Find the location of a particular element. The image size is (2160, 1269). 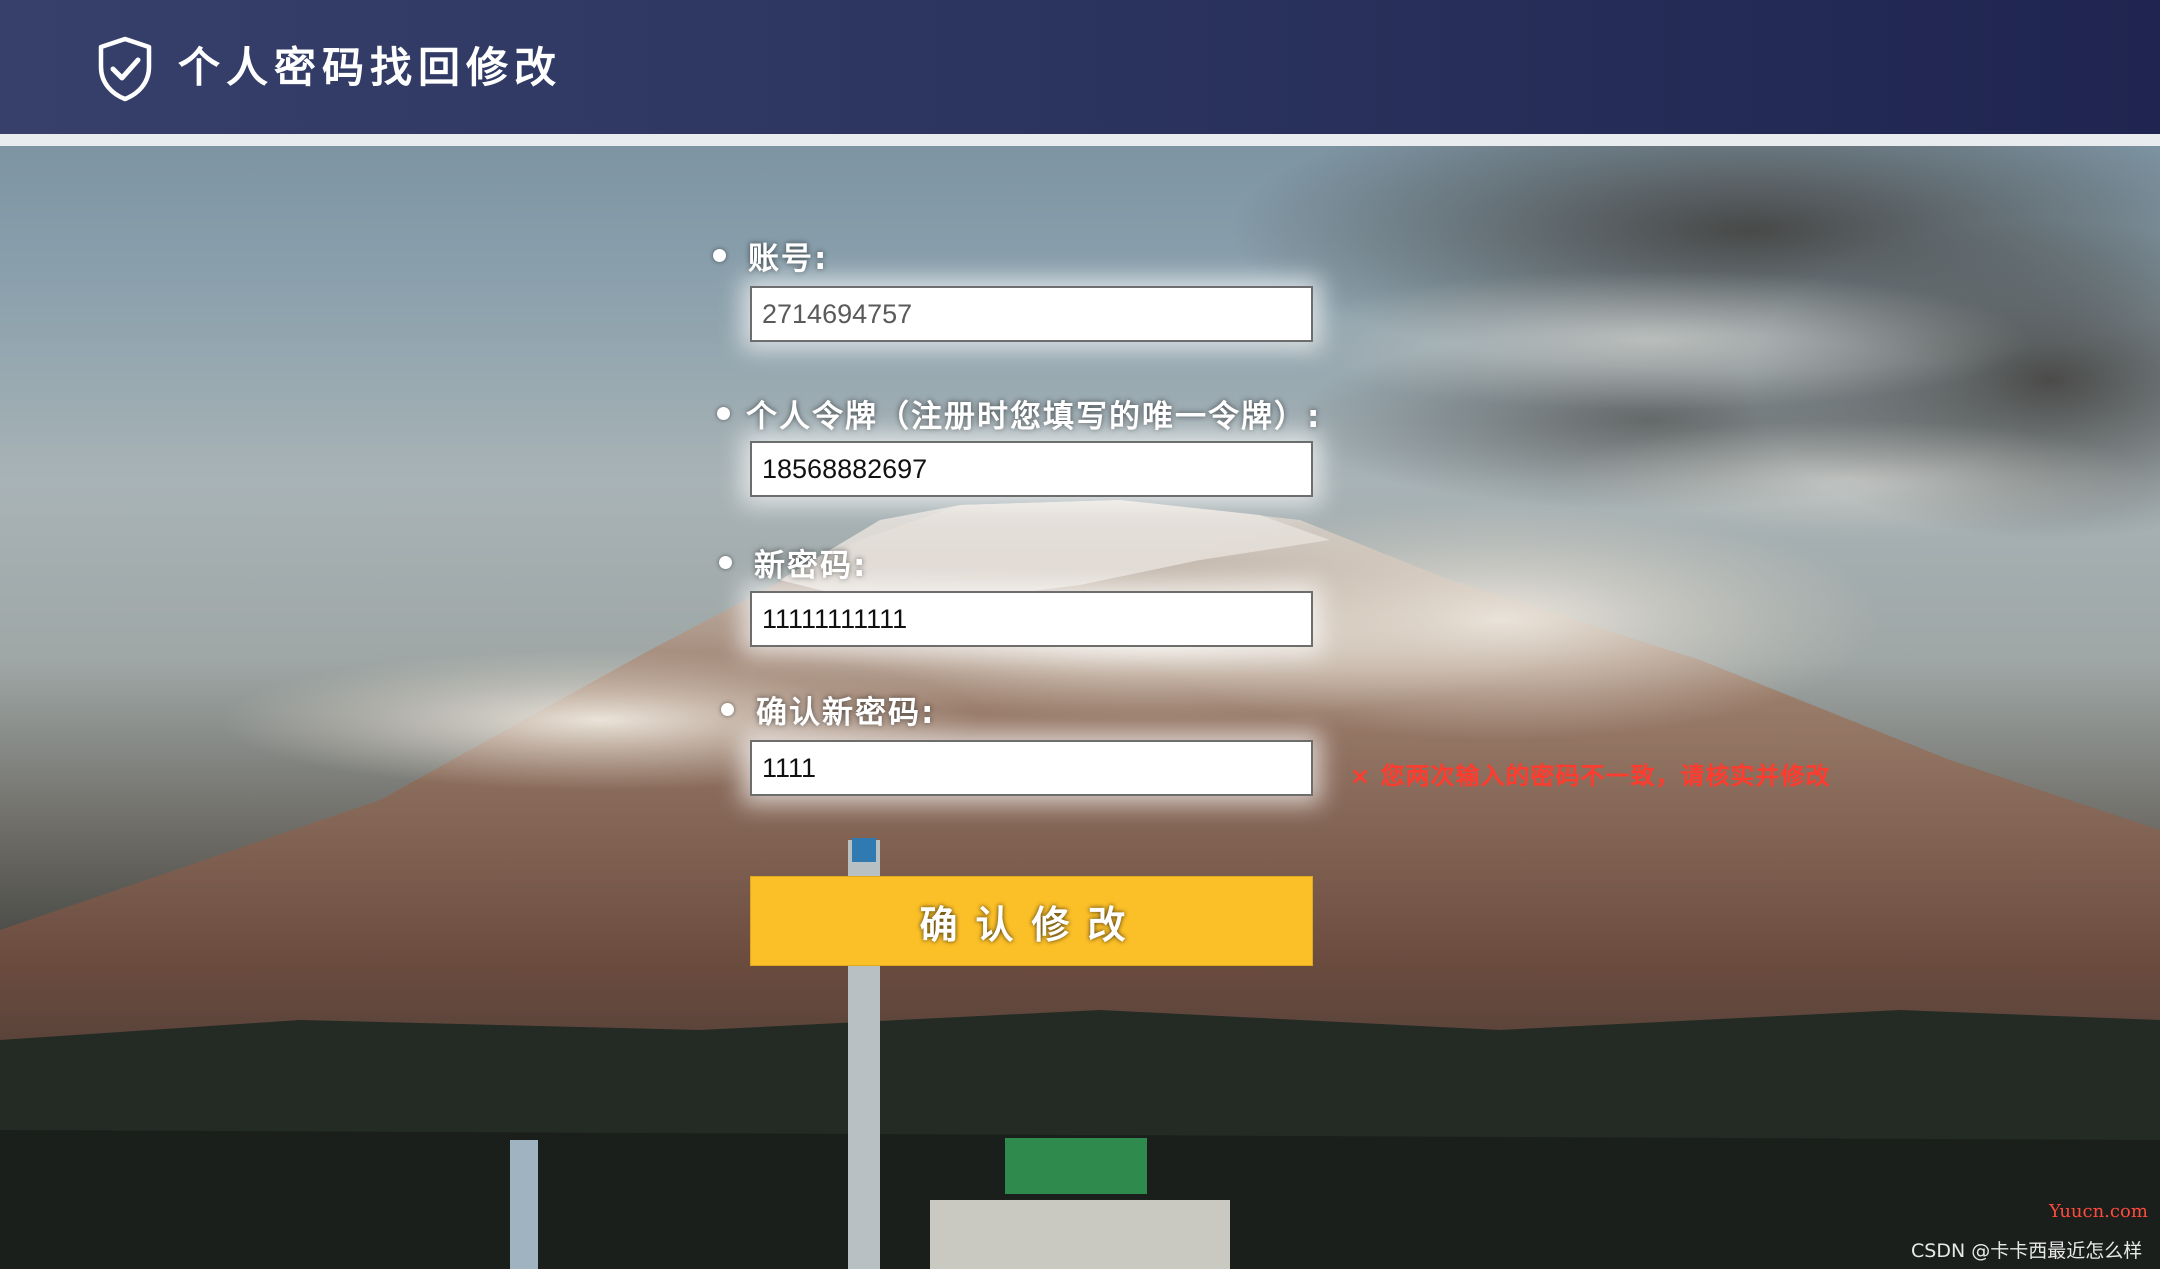

token-label-row: 个人令牌（注册时您填写的唯一令牌）: is located at coordinates (1019, 413).